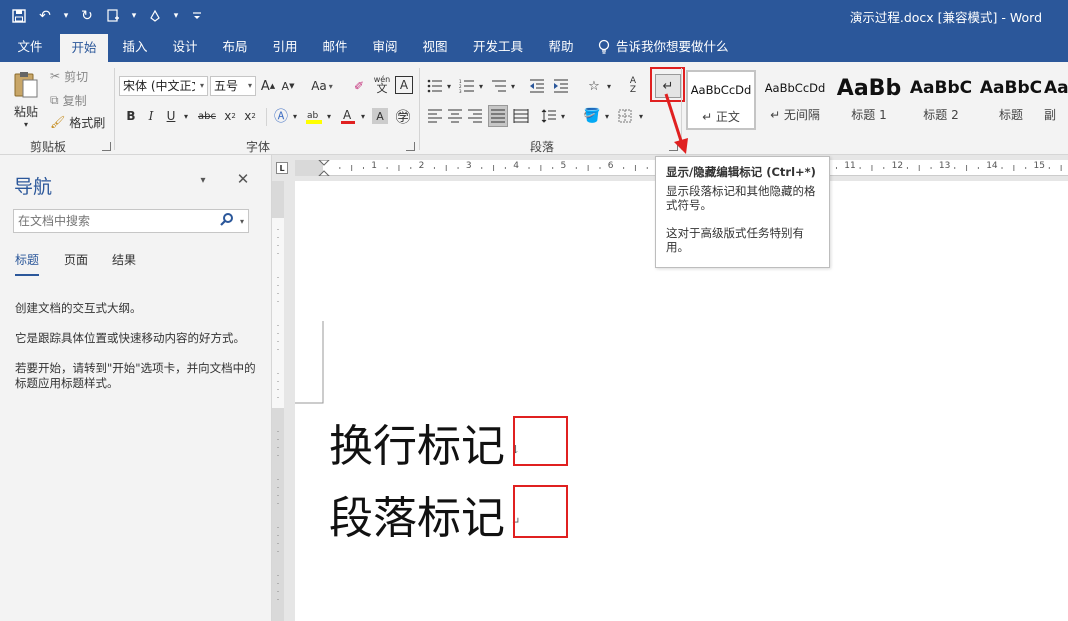 The height and width of the screenshot is (621, 1068). What do you see at coordinates (604, 46) in the screenshot?
I see `lightbulb-icon` at bounding box center [604, 46].